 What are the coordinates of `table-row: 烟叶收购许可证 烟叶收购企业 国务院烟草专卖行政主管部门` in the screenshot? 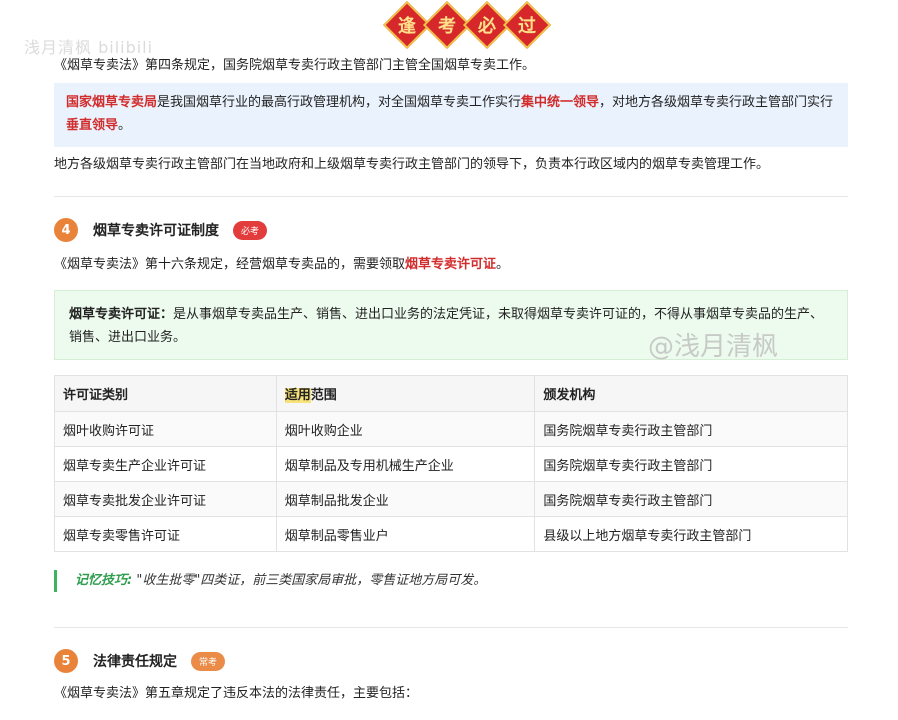 It's located at (451, 429).